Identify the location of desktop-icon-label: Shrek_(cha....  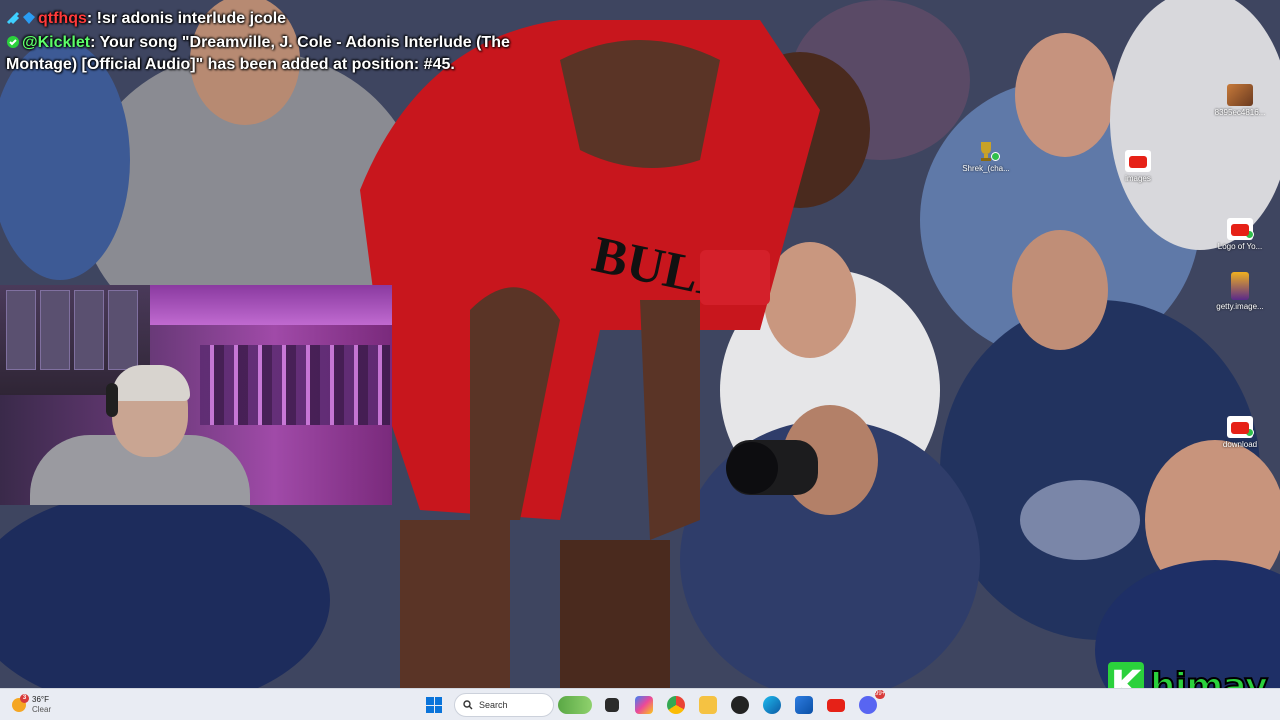
(986, 168).